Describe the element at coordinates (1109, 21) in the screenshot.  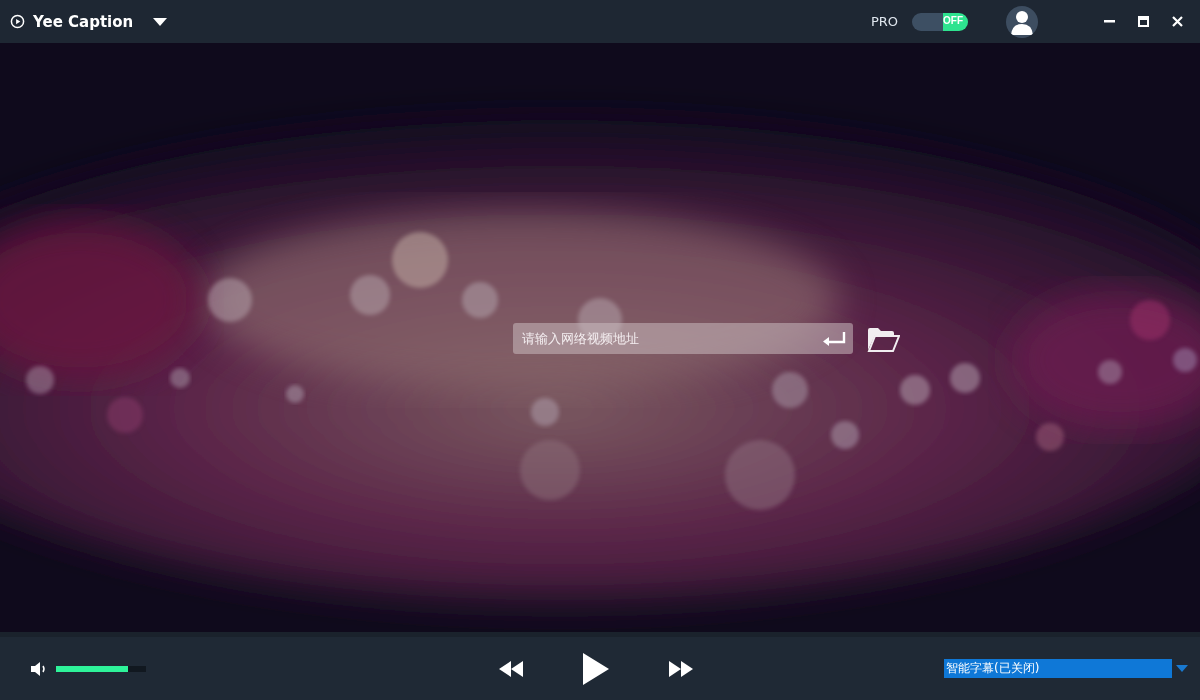
I see `minimize-icon` at that location.